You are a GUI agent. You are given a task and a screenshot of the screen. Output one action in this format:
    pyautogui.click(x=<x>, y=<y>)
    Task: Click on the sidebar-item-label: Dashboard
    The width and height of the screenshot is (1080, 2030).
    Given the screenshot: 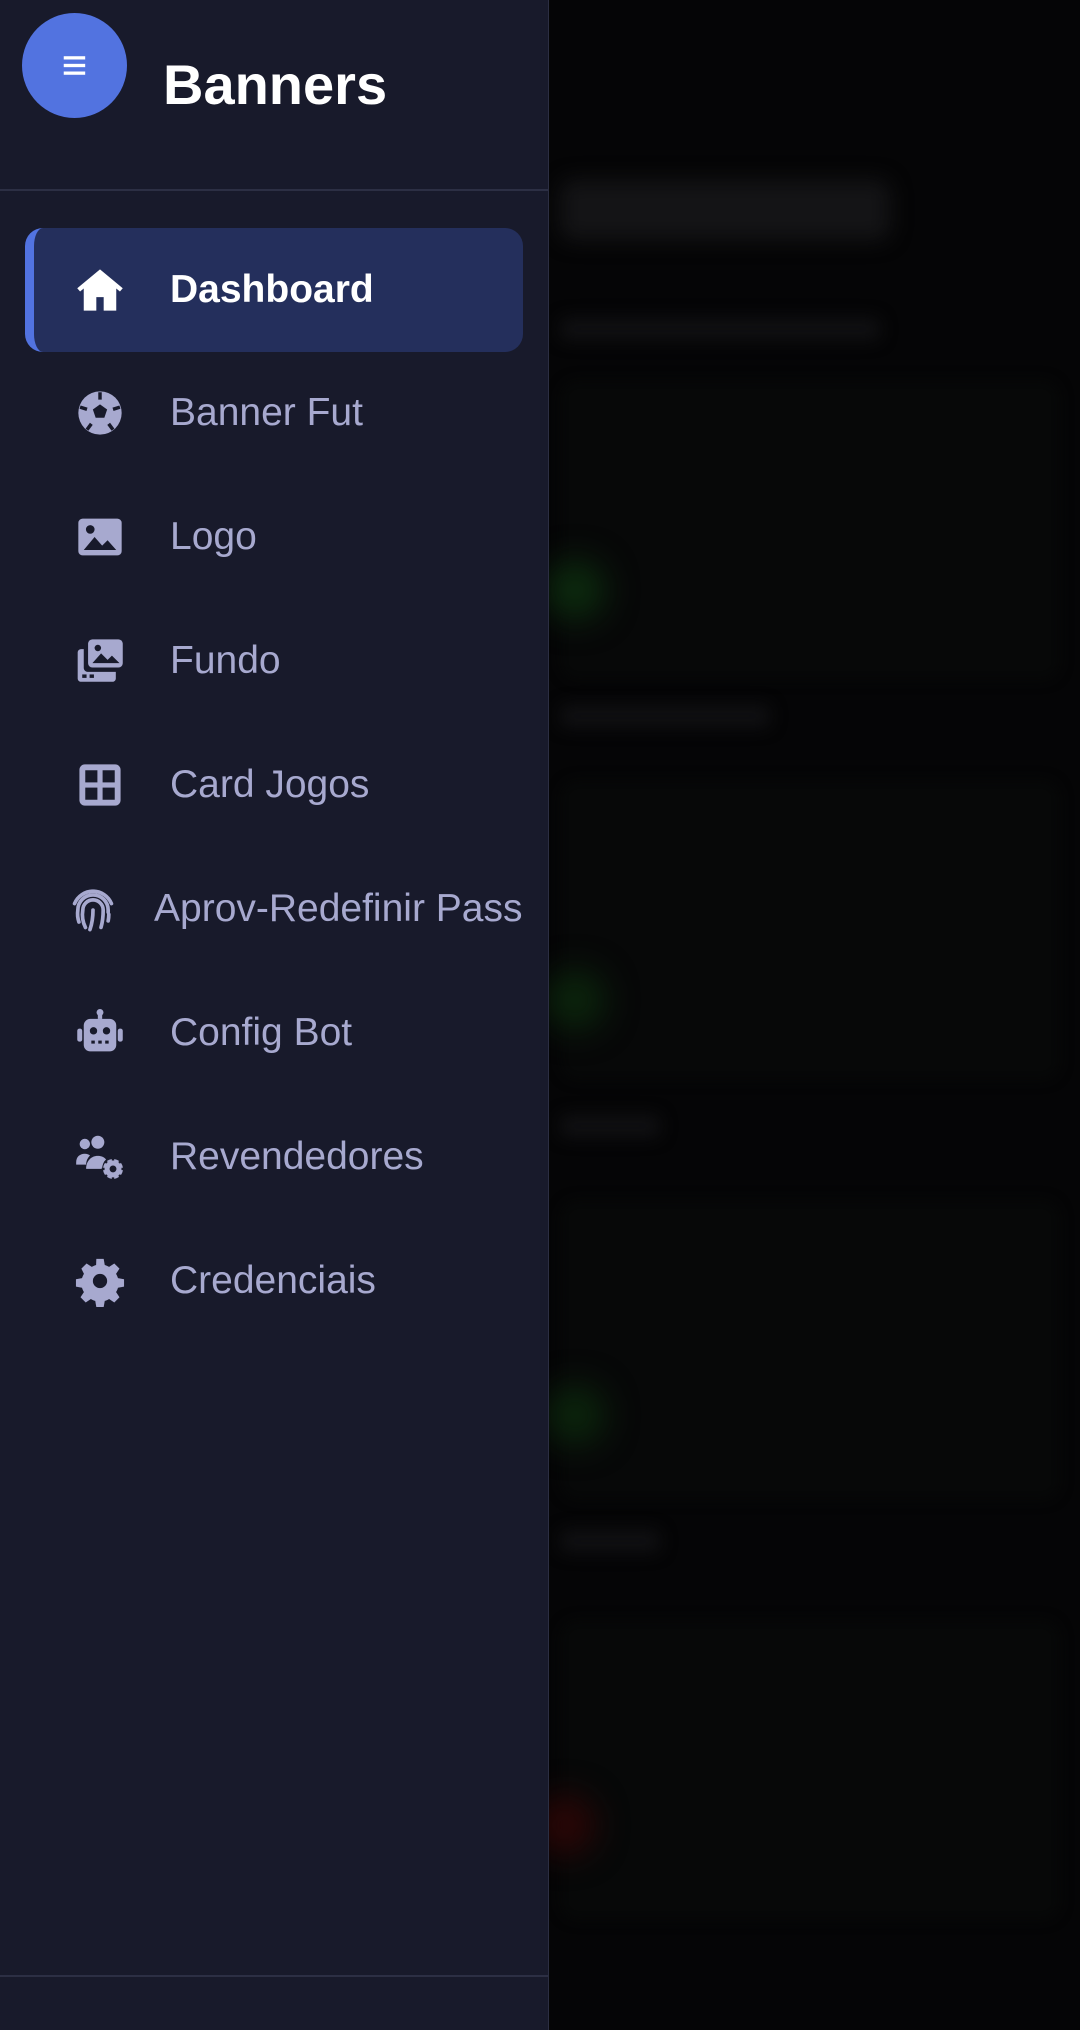 What is the action you would take?
    pyautogui.click(x=272, y=289)
    